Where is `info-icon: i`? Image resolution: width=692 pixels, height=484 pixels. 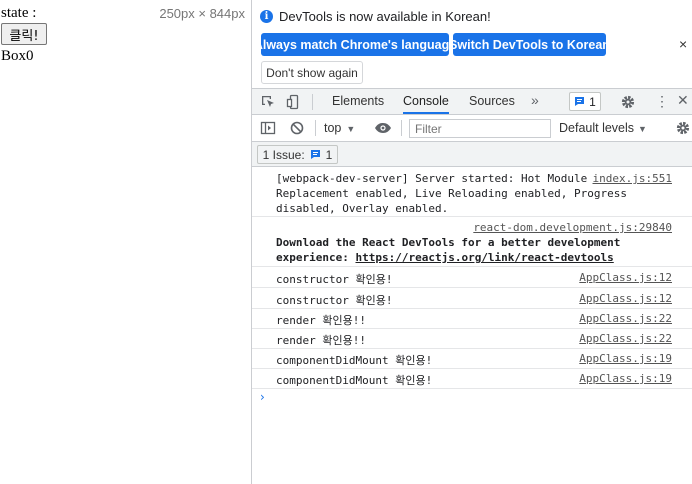
info-icon: i is located at coordinates (266, 16).